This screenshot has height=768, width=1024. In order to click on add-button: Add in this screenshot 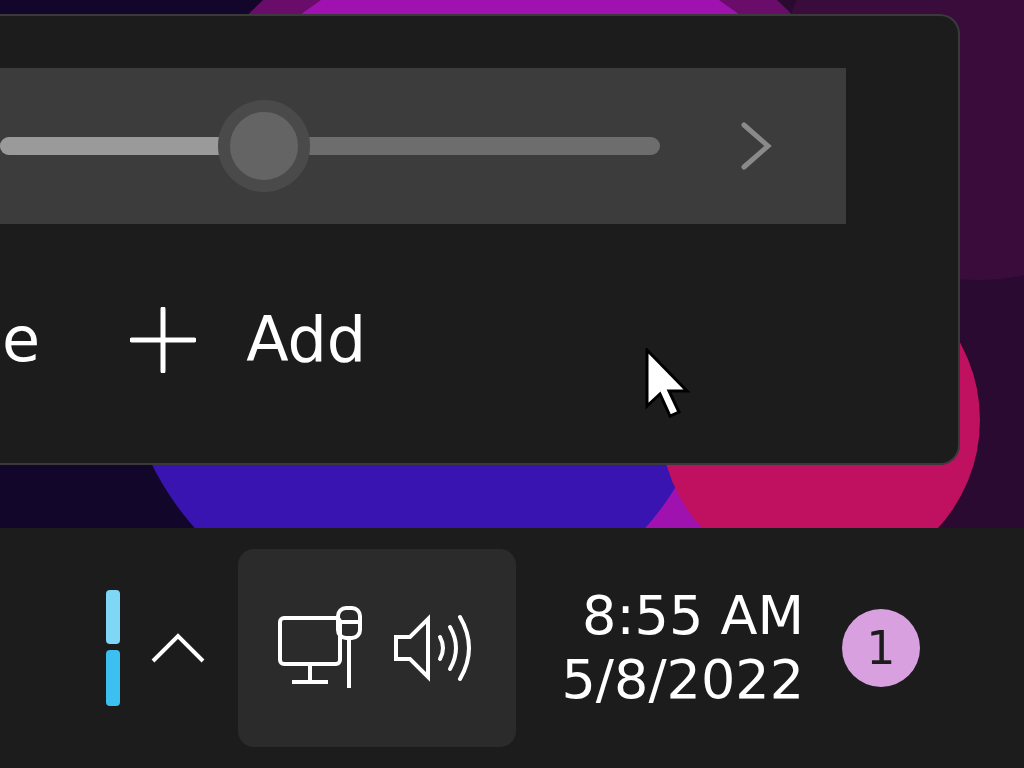, I will do `click(248, 340)`.